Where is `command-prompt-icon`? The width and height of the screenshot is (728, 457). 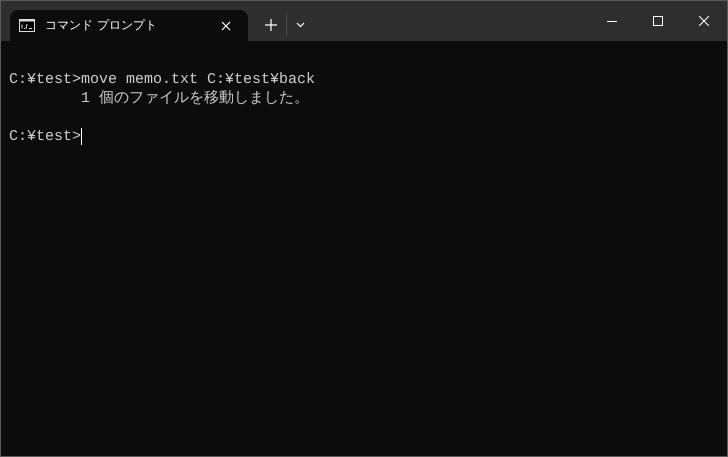
command-prompt-icon is located at coordinates (27, 25).